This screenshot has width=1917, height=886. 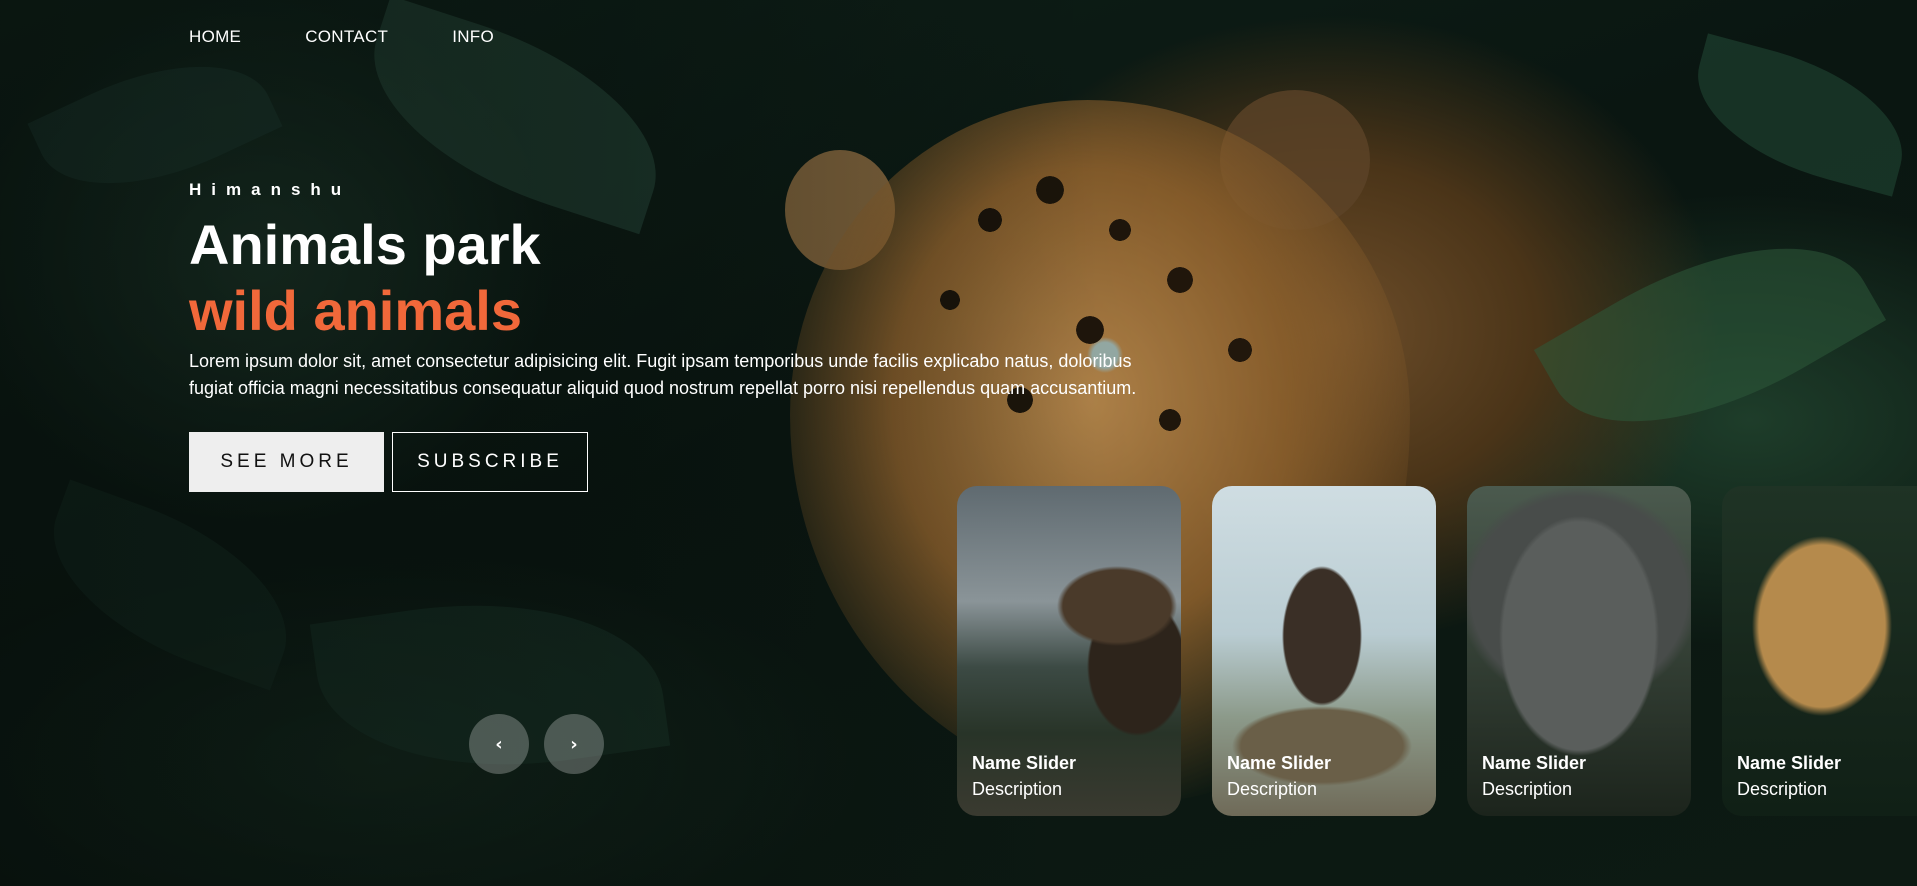 I want to click on prev-arrow-button: ‹, so click(x=499, y=744).